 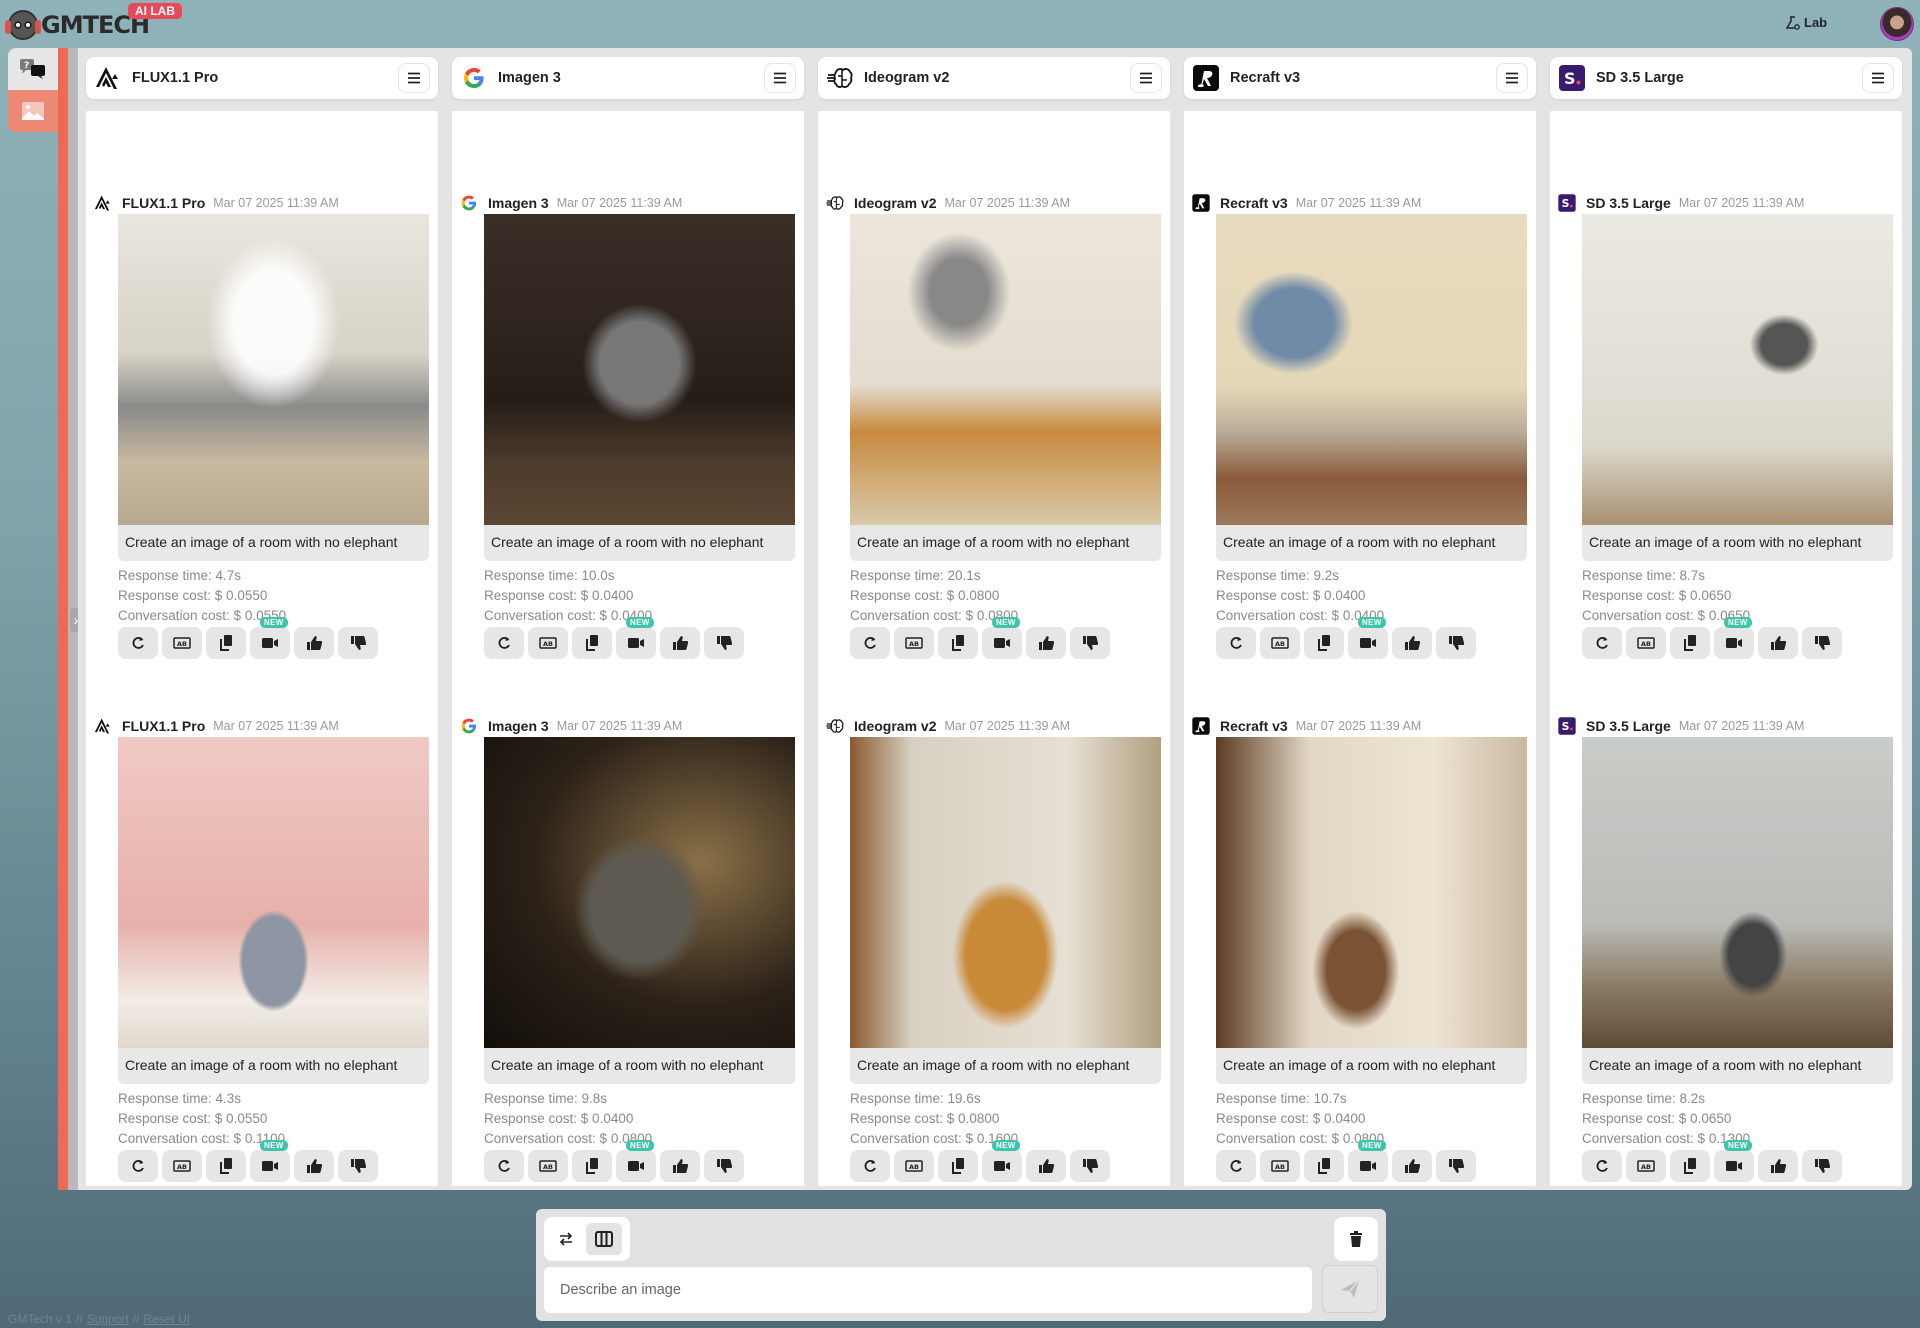 I want to click on columns-view-button, so click(x=604, y=1239).